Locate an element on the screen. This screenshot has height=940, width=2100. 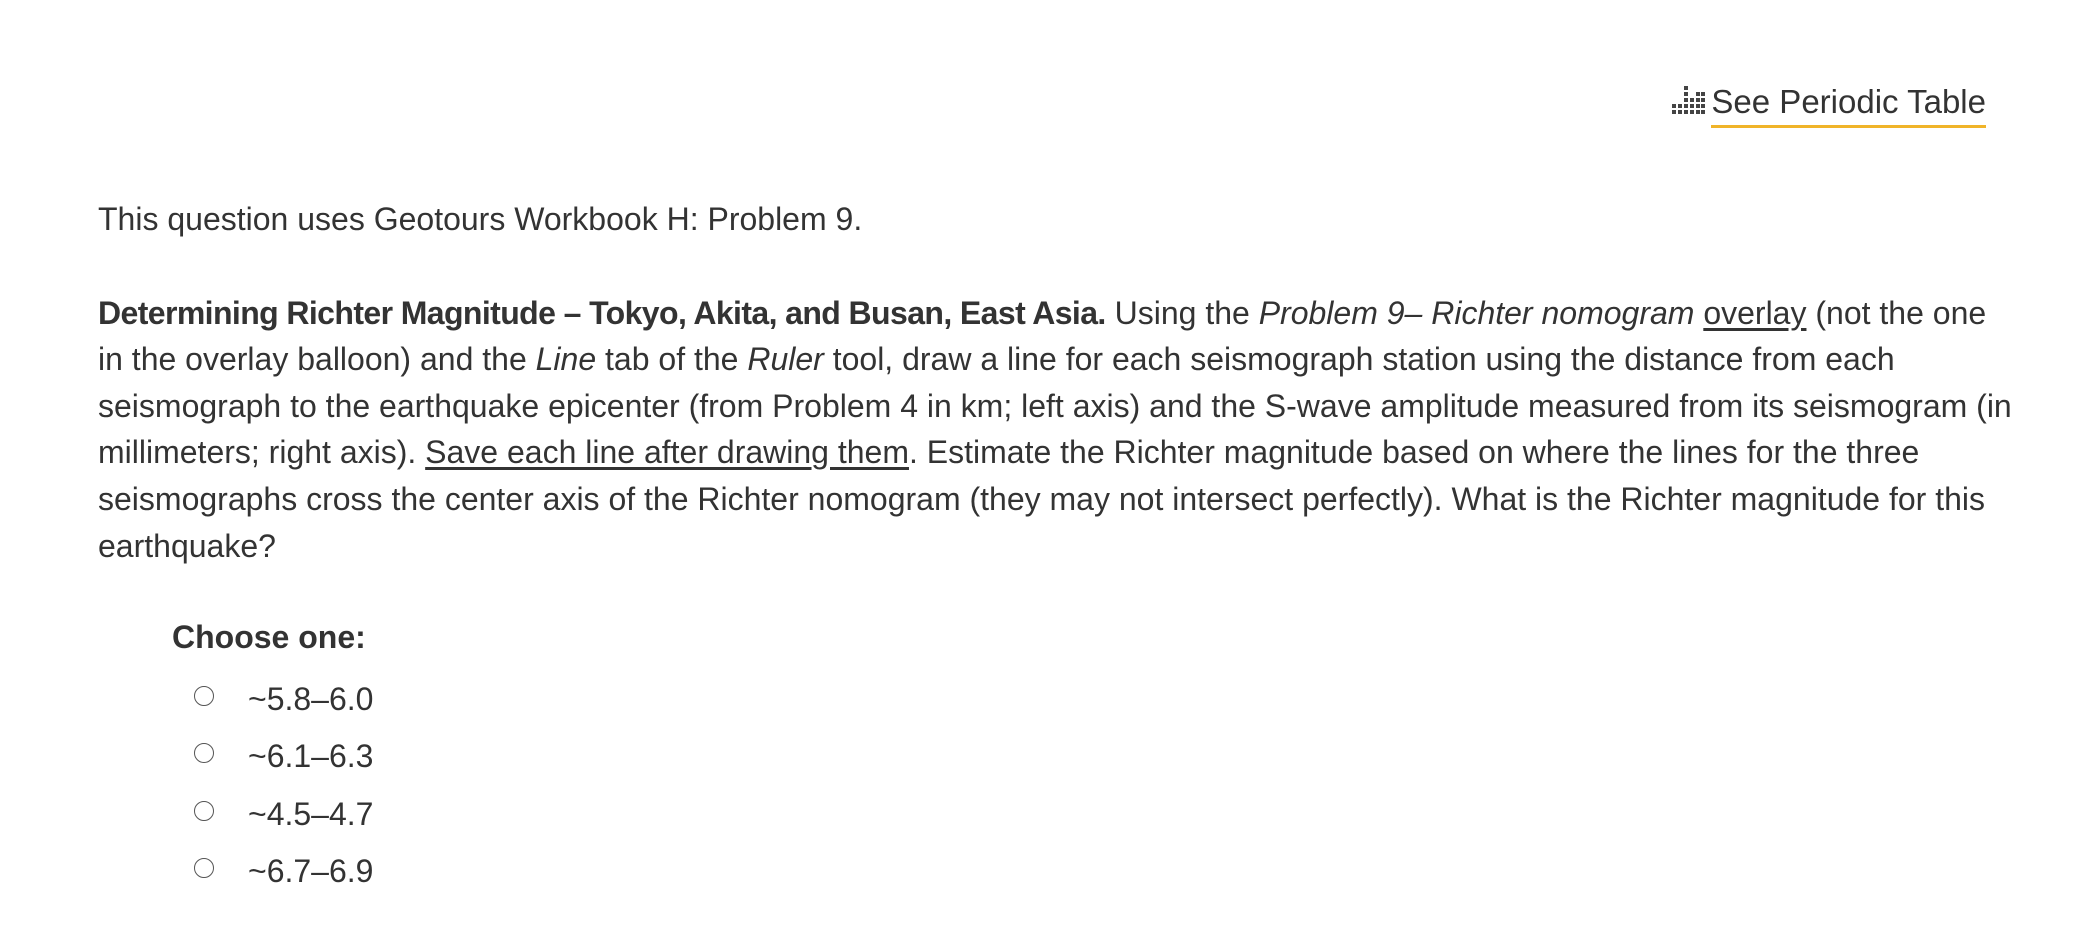
choice-label: ~4.5–4.7 is located at coordinates (310, 814).